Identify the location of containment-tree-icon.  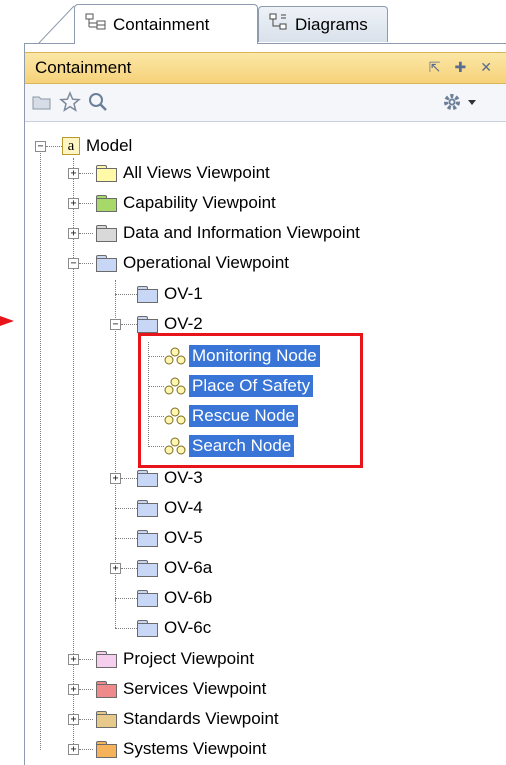
(96, 24).